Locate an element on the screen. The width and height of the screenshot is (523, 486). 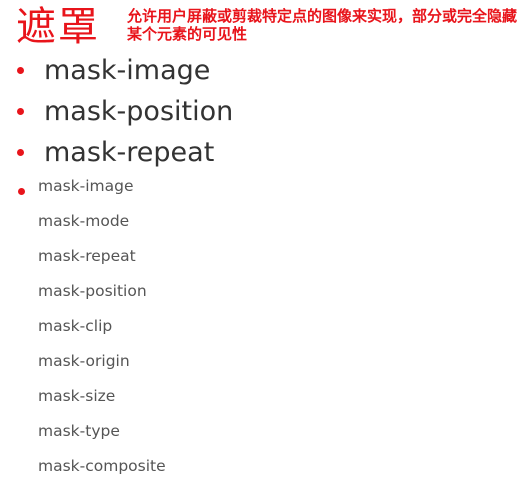
main-list-item: mask-position is located at coordinates (116, 111).